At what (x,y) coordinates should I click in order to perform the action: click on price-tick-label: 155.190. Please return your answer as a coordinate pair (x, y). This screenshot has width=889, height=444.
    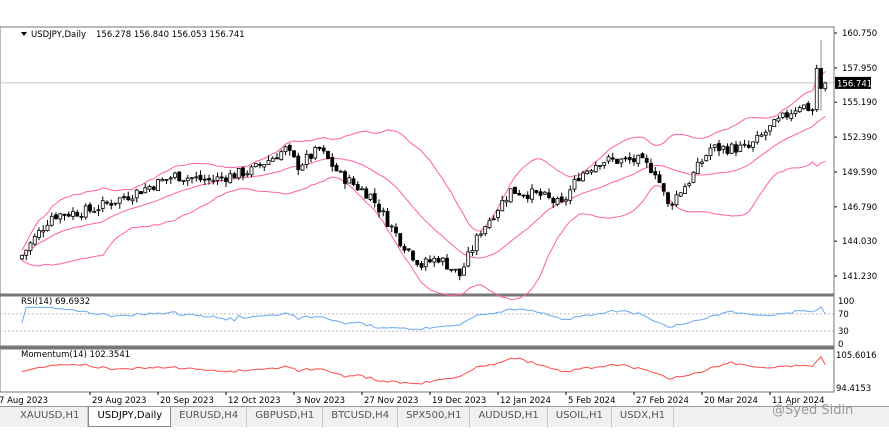
    Looking at the image, I should click on (859, 103).